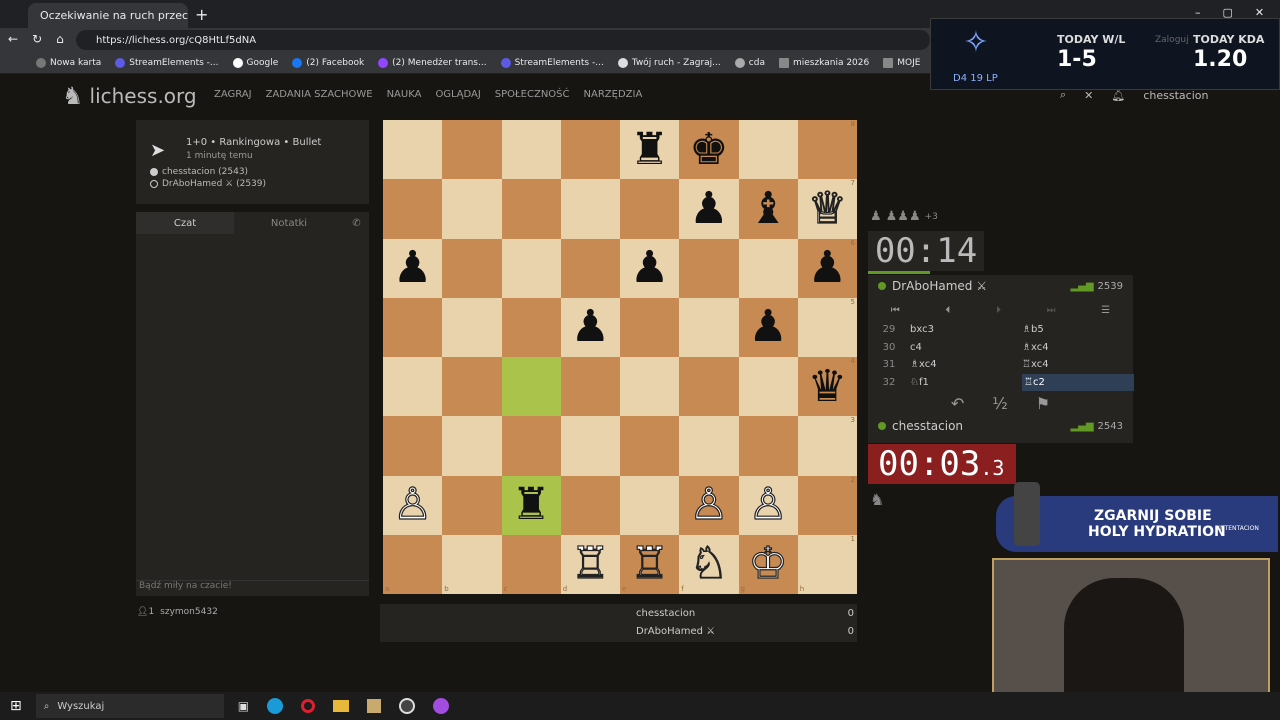  What do you see at coordinates (590, 209) in the screenshot?
I see `square-d7` at bounding box center [590, 209].